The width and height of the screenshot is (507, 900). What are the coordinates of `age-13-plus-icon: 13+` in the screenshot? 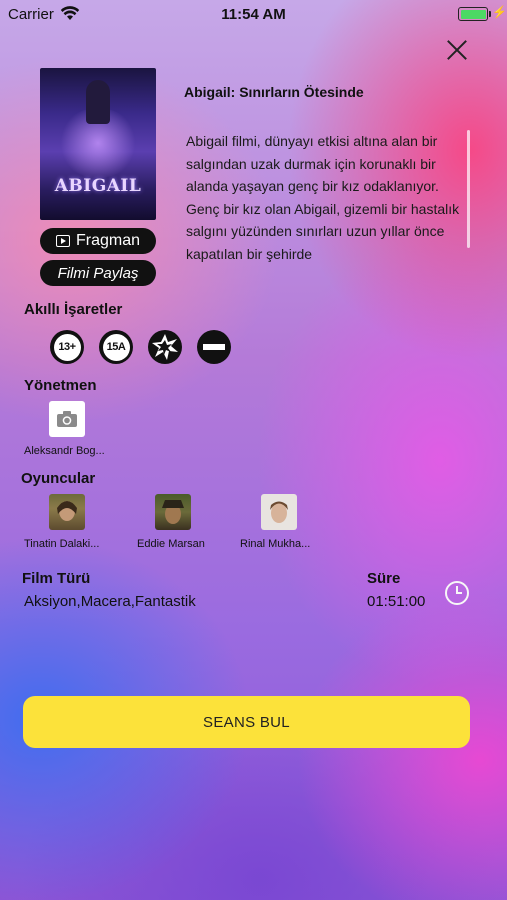 It's located at (67, 347).